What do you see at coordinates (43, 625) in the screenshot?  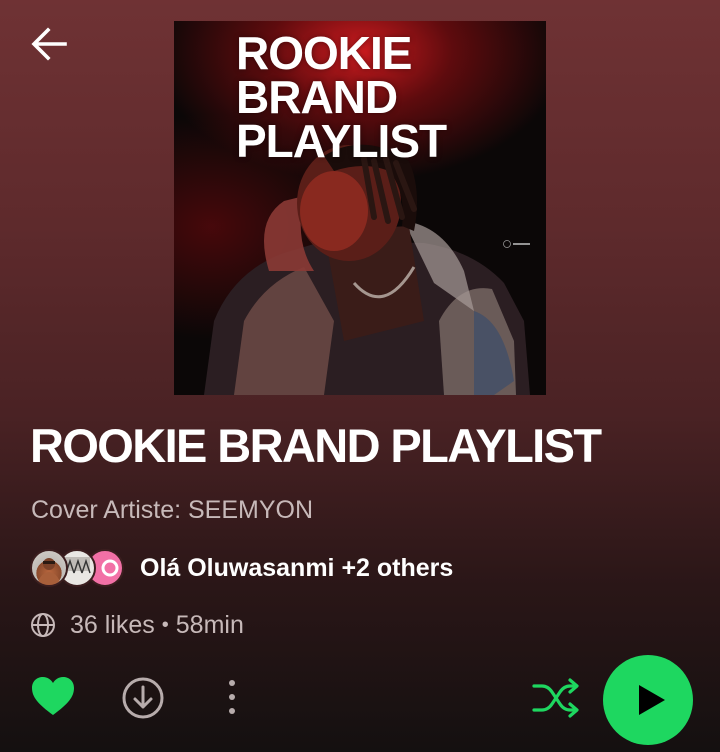 I see `globe-icon` at bounding box center [43, 625].